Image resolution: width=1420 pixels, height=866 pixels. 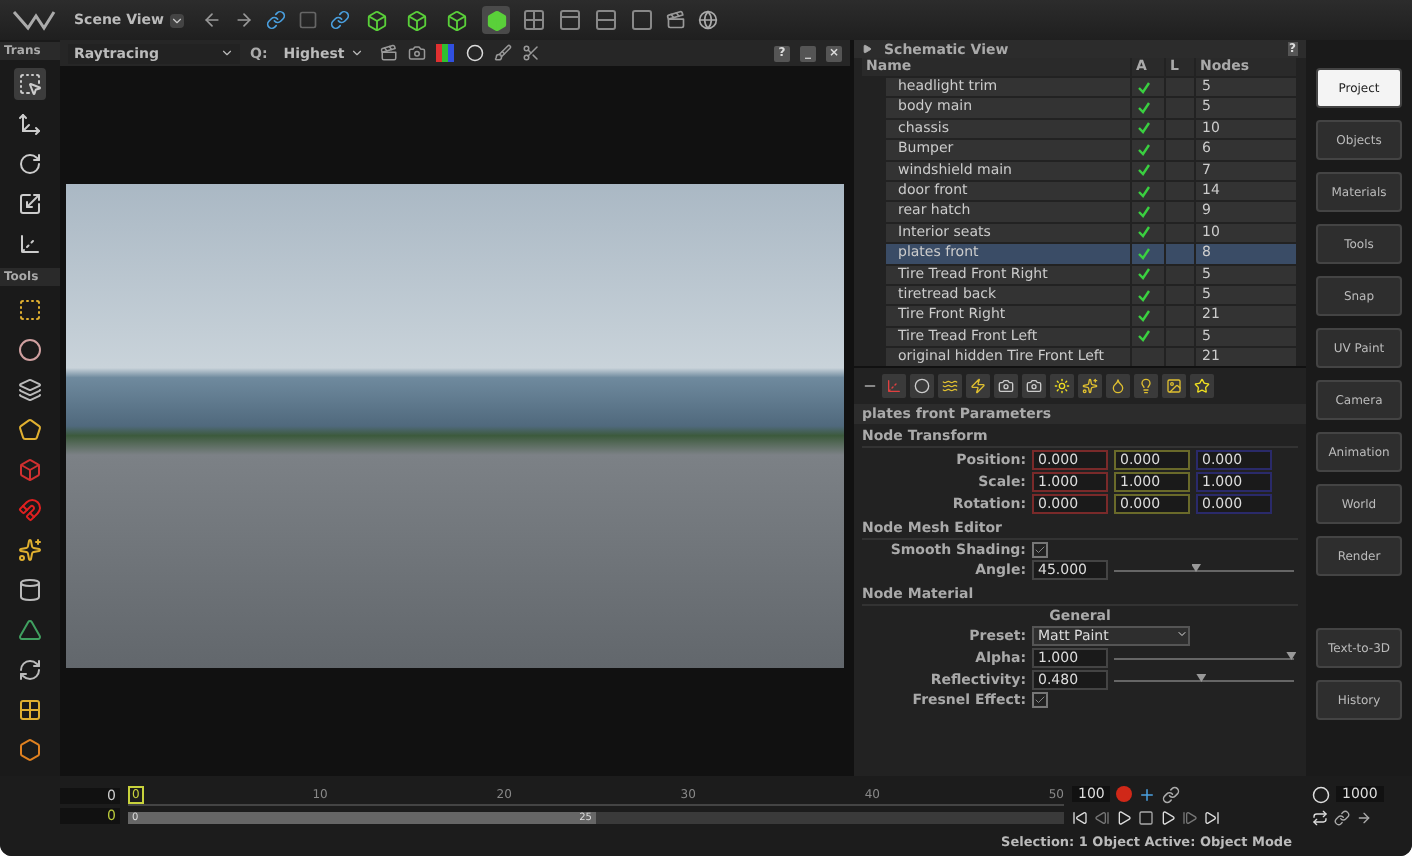 What do you see at coordinates (570, 20) in the screenshot?
I see `panel-icon` at bounding box center [570, 20].